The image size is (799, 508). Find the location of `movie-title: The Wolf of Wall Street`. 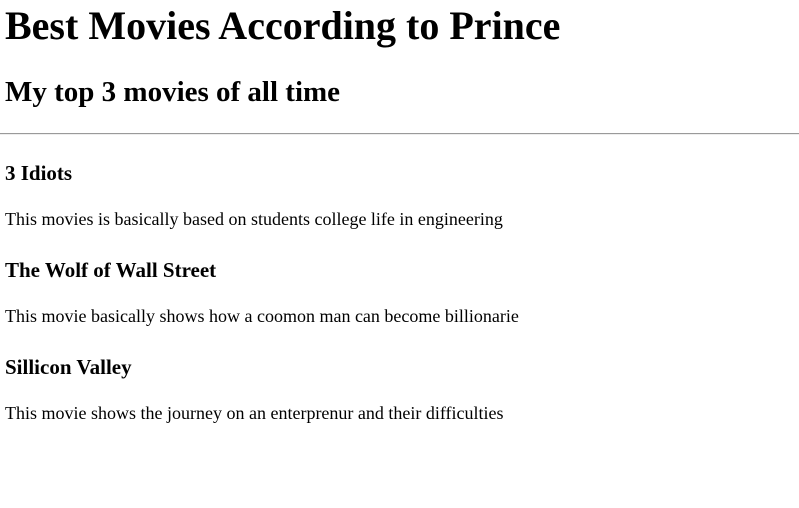

movie-title: The Wolf of Wall Street is located at coordinates (111, 270).